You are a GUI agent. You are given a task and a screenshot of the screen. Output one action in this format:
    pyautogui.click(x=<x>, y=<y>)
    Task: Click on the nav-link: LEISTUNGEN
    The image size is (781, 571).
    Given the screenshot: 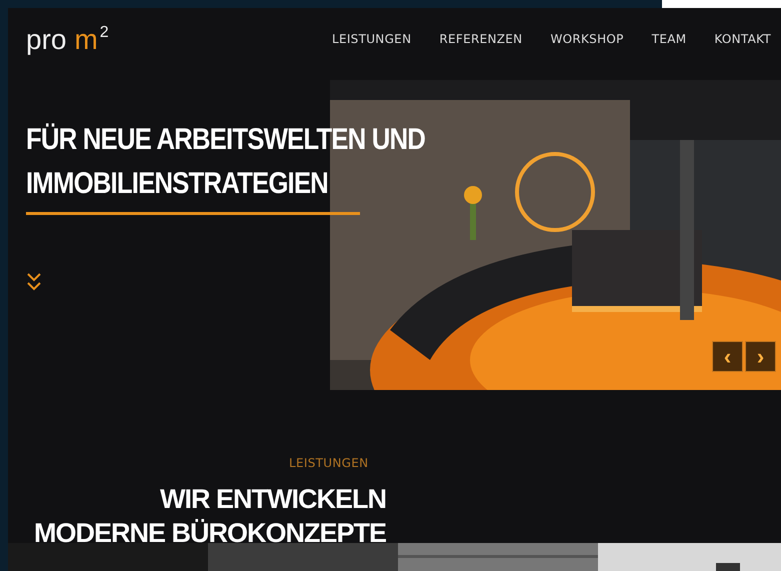 What is the action you would take?
    pyautogui.click(x=372, y=39)
    